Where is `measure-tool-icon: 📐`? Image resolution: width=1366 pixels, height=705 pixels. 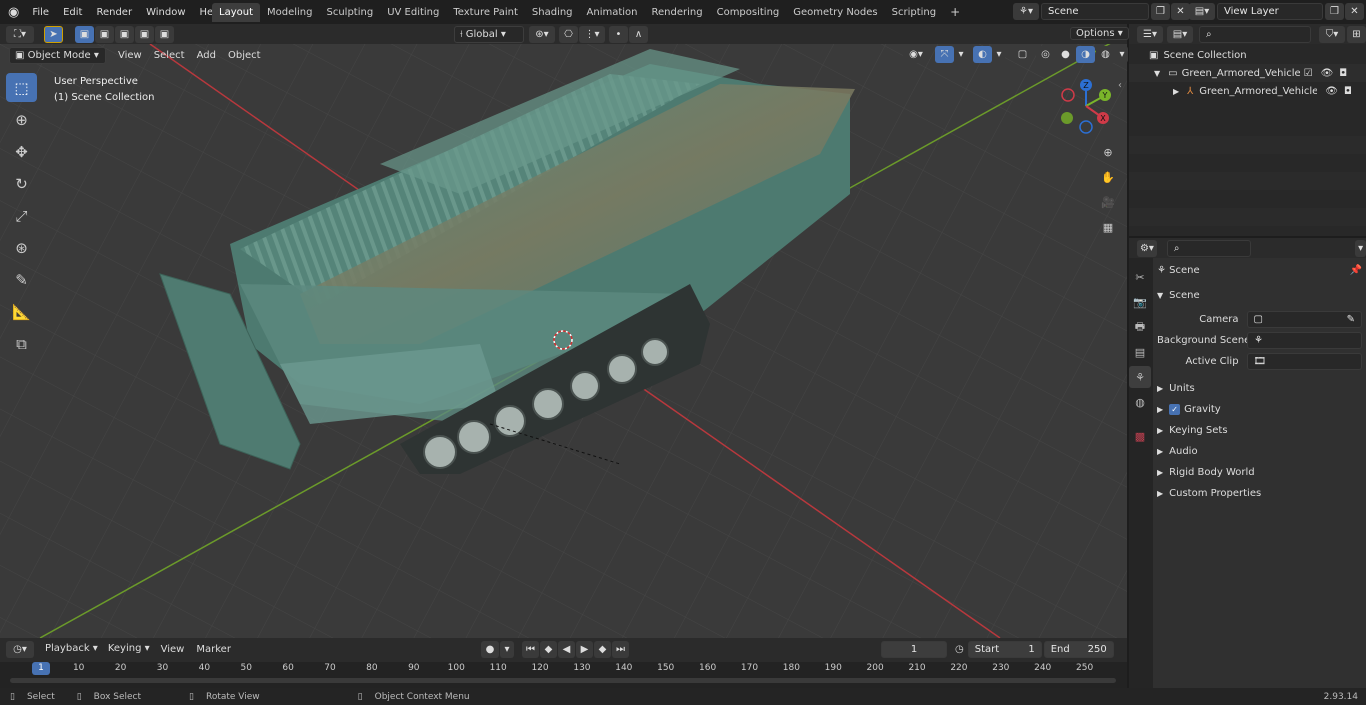 measure-tool-icon: 📐 is located at coordinates (21, 311).